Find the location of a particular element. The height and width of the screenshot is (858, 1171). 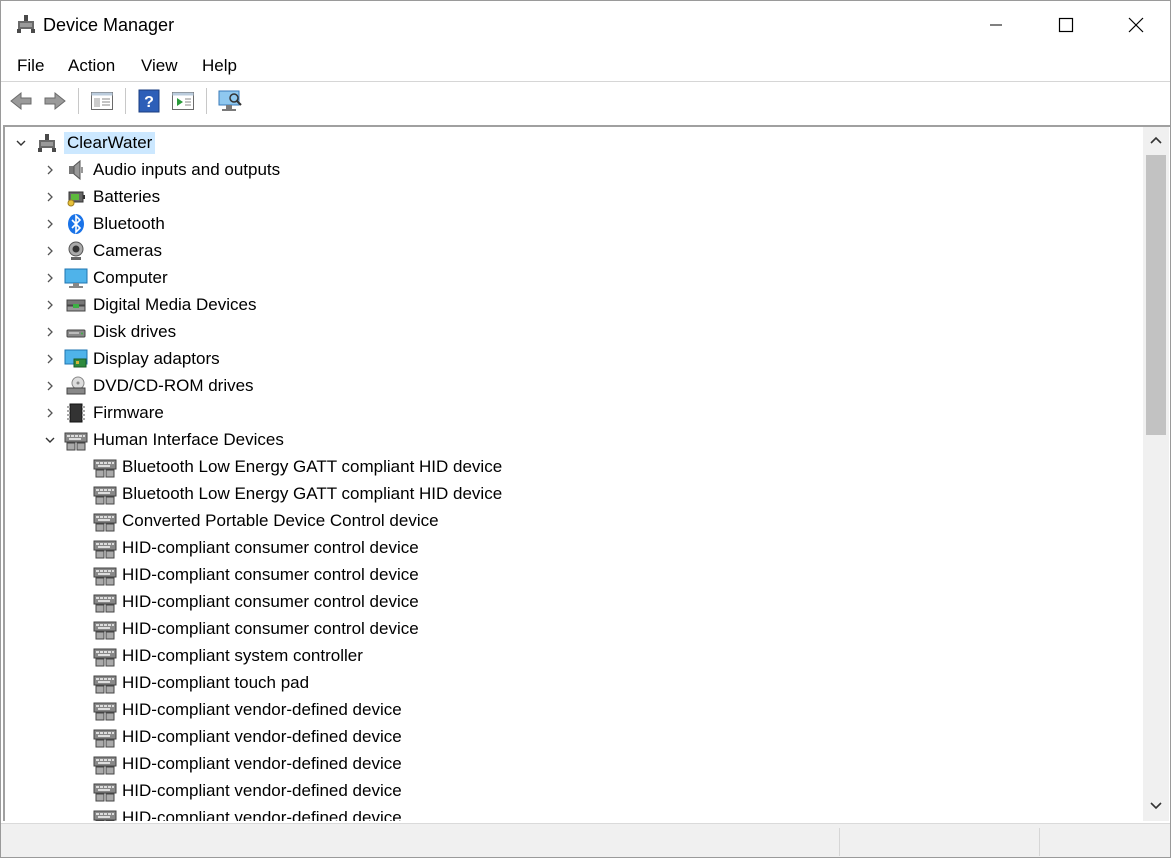

tree-category: Audio inputs and outputs is located at coordinates (161, 169).